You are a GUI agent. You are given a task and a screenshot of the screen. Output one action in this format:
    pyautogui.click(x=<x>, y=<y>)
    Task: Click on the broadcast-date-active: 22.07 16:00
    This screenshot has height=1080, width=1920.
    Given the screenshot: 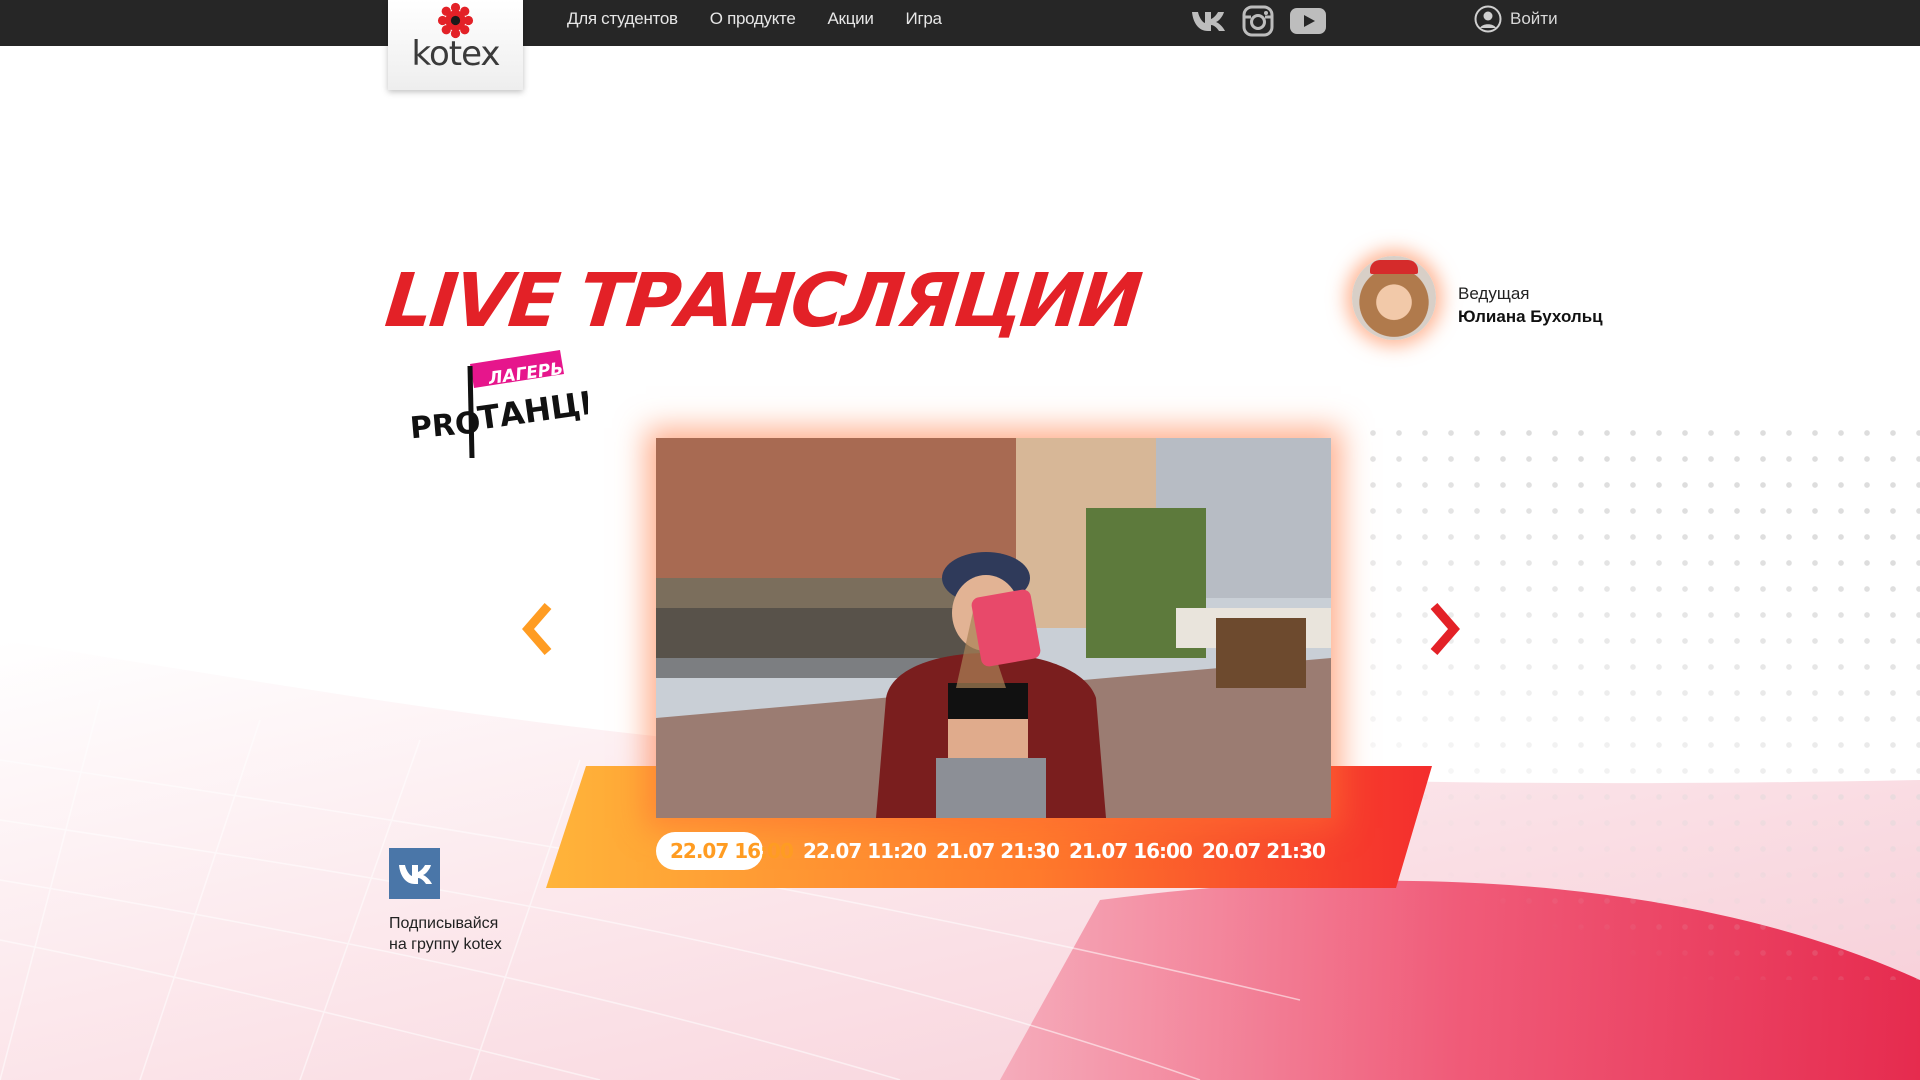 What is the action you would take?
    pyautogui.click(x=725, y=851)
    